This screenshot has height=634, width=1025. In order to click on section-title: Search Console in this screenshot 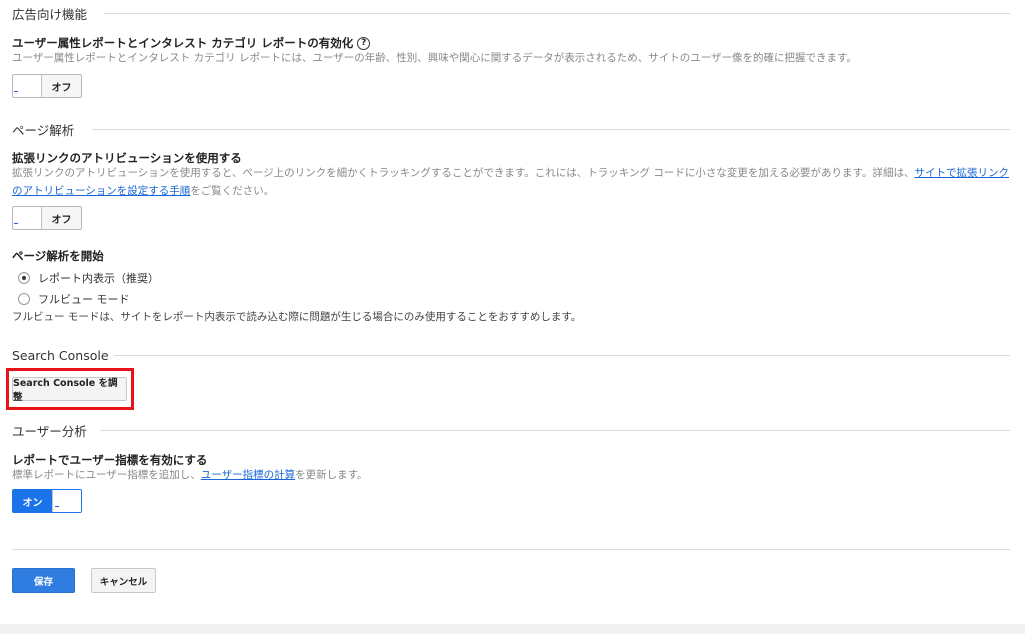, I will do `click(66, 355)`.